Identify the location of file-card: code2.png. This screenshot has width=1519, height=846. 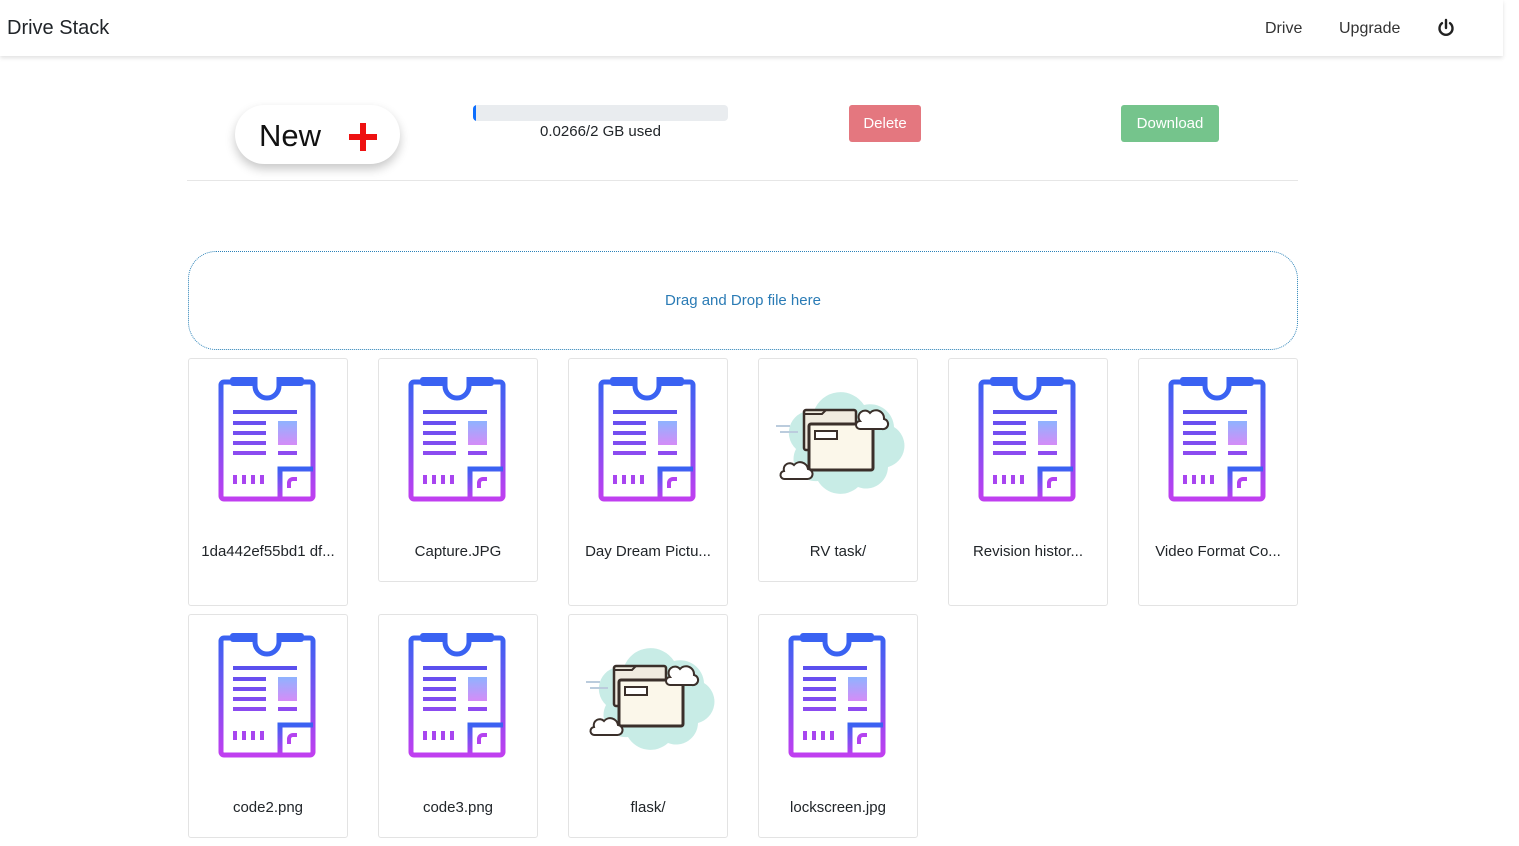
(268, 726).